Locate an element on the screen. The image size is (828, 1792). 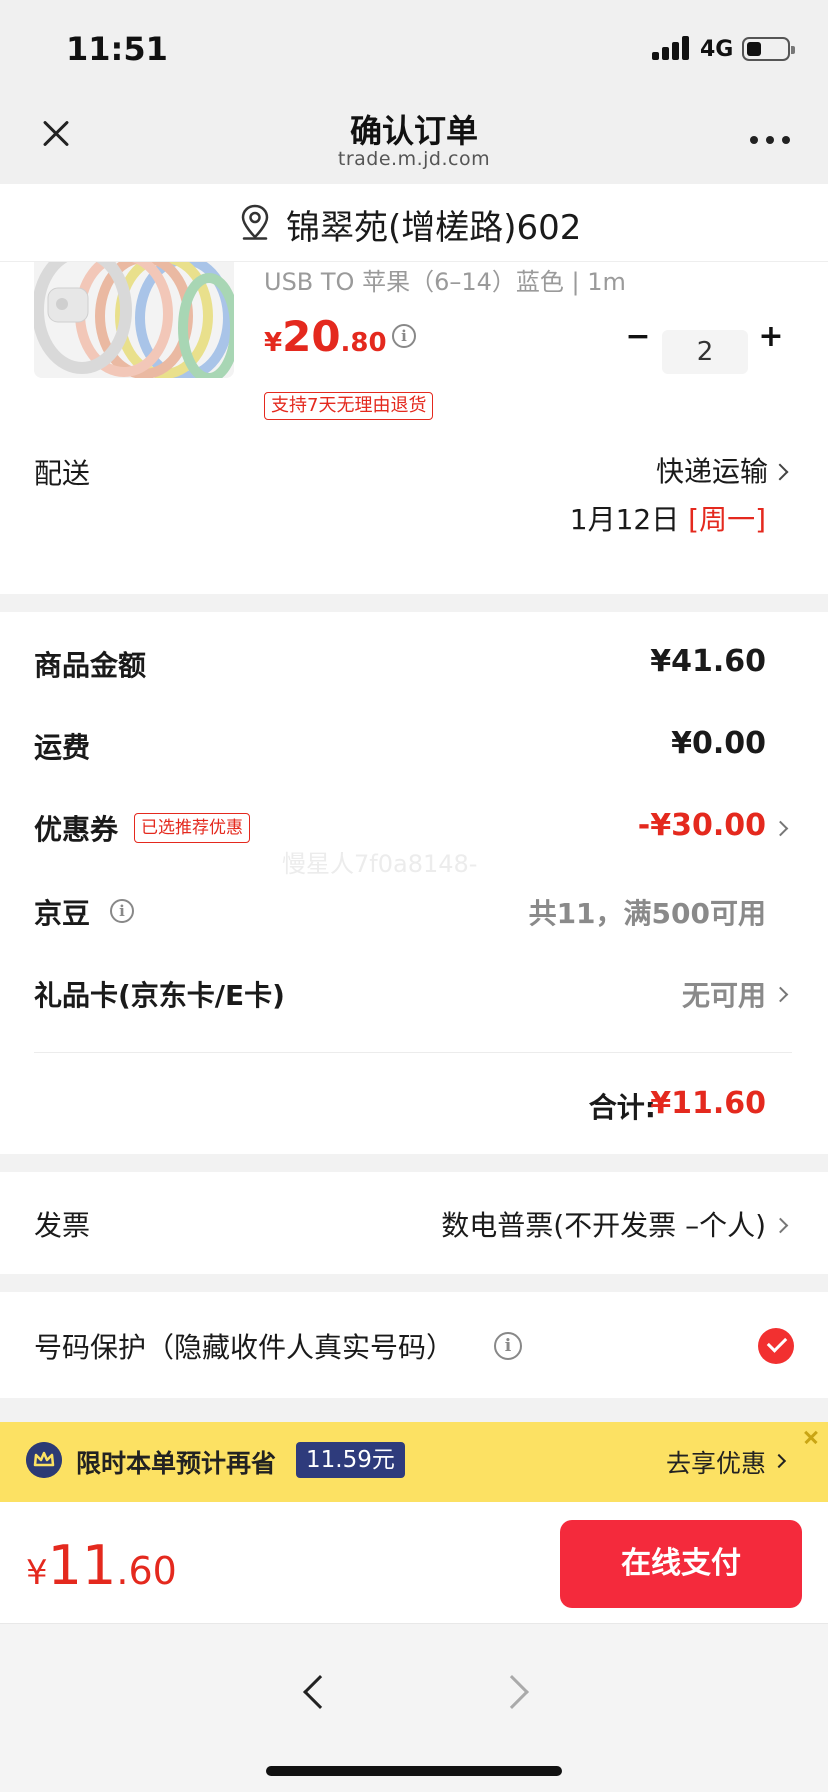
promo-amount-badge: 11.59元 is located at coordinates (350, 1460).